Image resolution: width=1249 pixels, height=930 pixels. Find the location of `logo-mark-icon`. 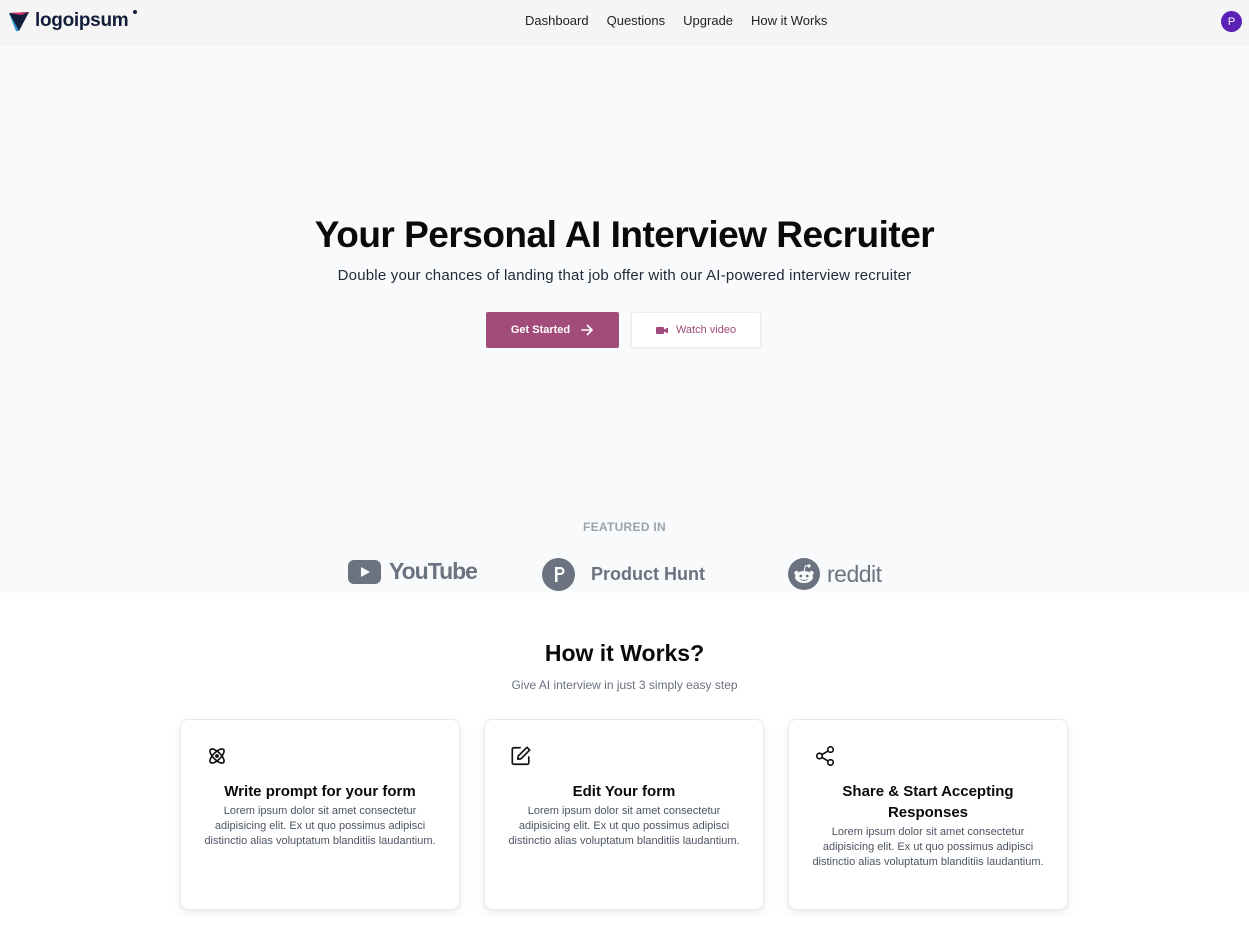

logo-mark-icon is located at coordinates (19, 21).